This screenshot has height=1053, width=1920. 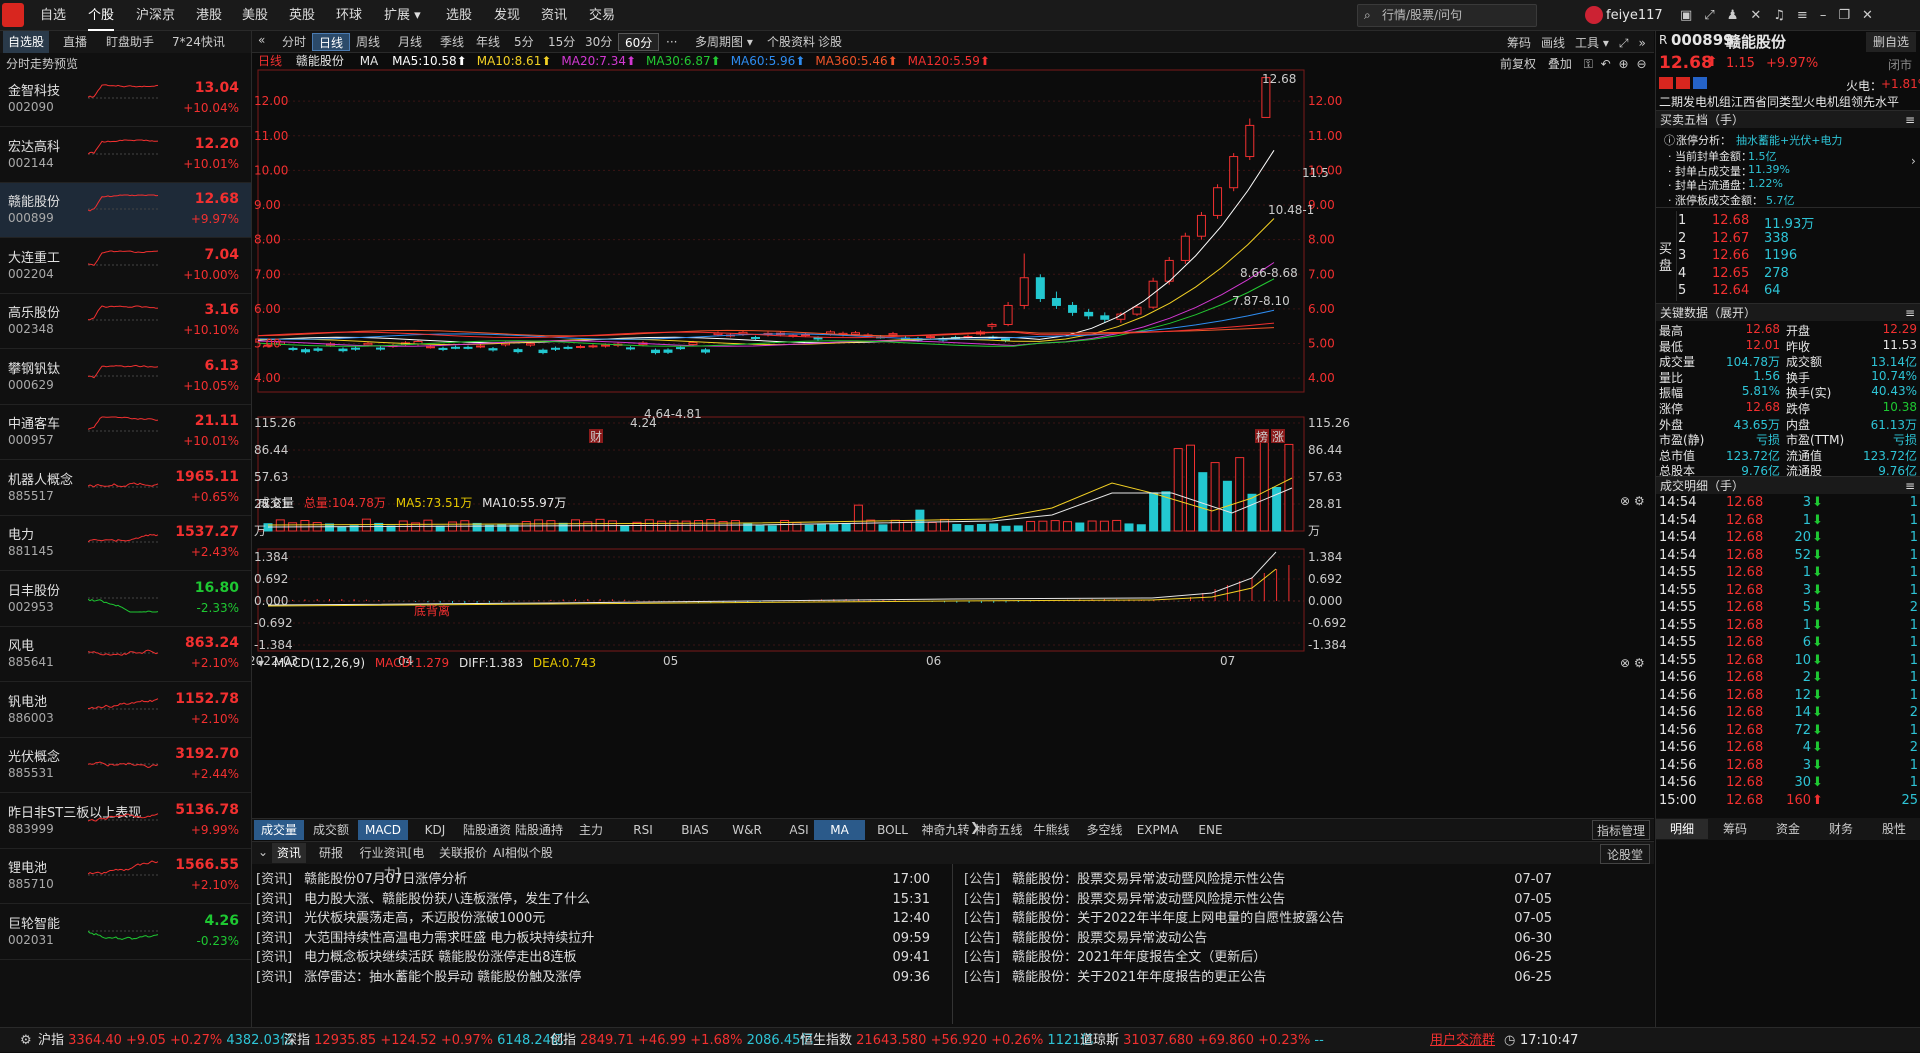 I want to click on nav-10: 资讯, so click(x=554, y=15).